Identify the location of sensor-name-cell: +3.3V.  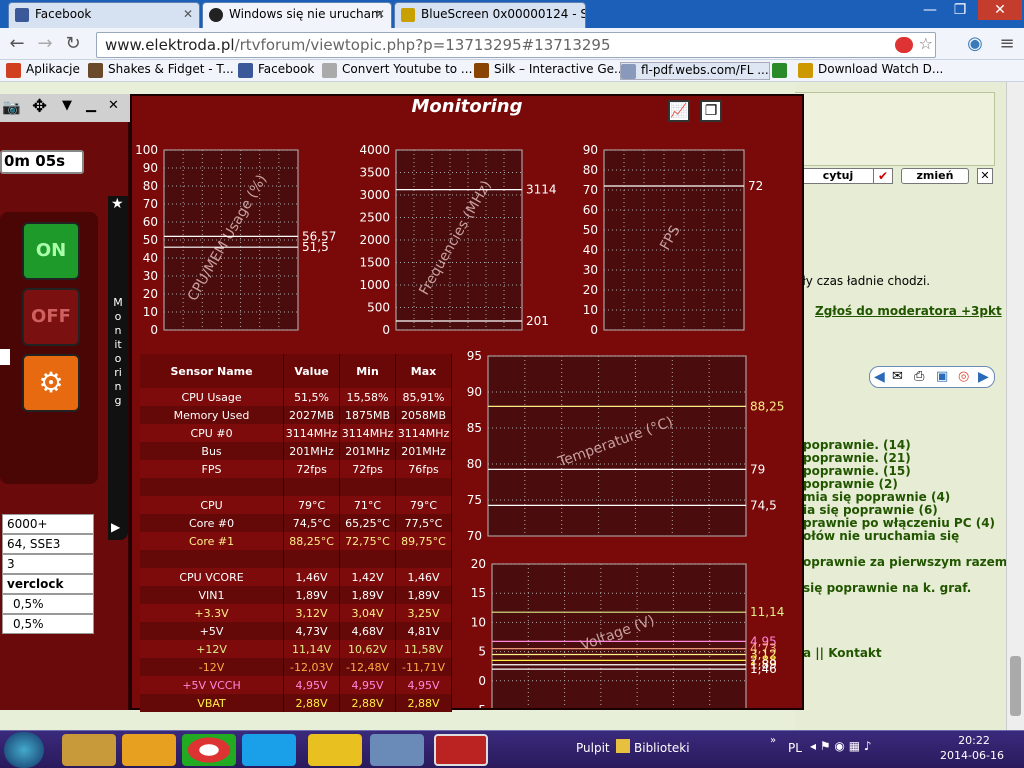
(212, 613).